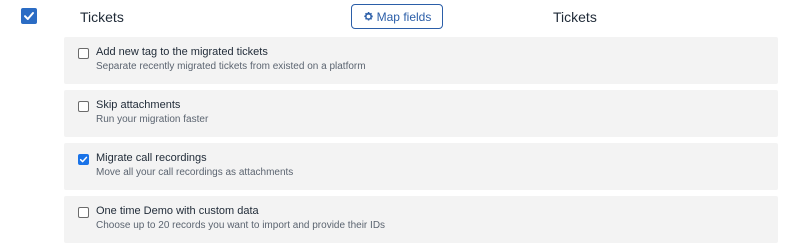 This screenshot has height=252, width=811. Describe the element at coordinates (152, 119) in the screenshot. I see `option-description: Run your migration faster` at that location.